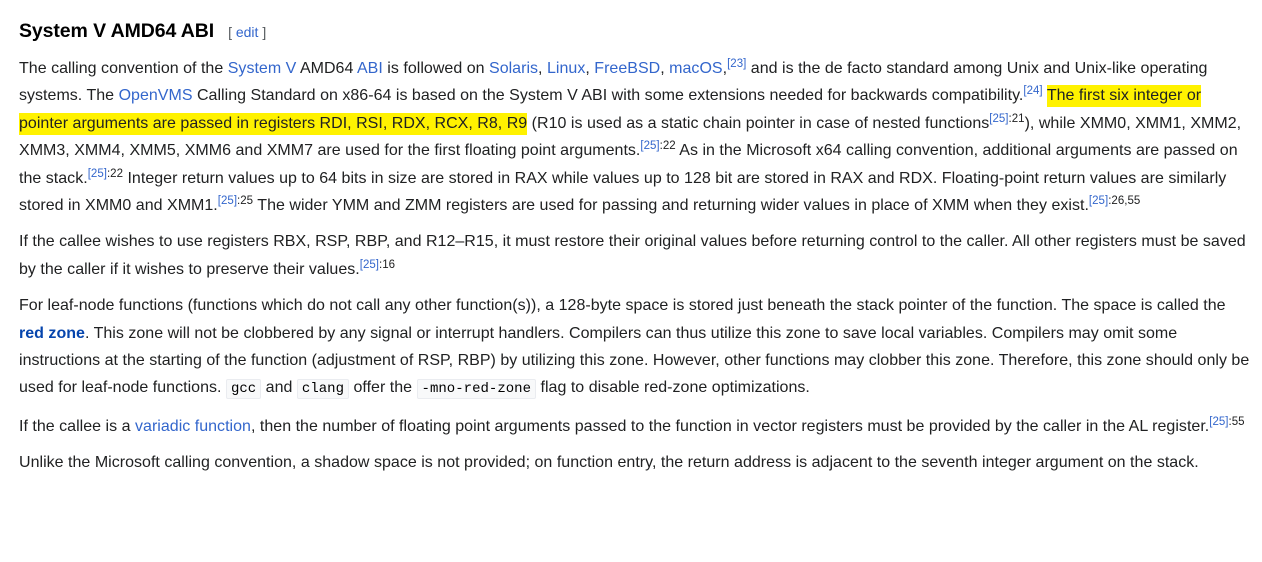  Describe the element at coordinates (513, 68) in the screenshot. I see `link-solaris: Solaris` at that location.